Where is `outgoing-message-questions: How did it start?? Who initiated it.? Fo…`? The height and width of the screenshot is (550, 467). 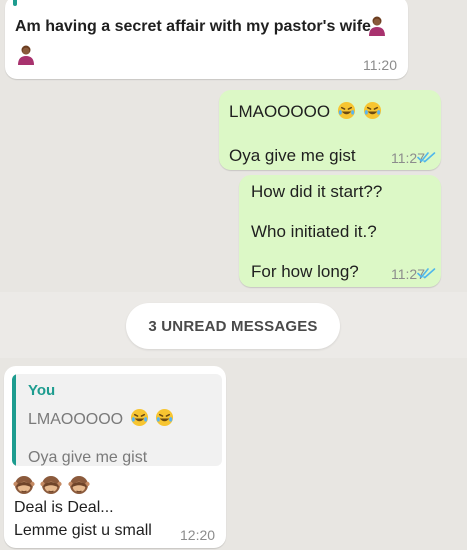 outgoing-message-questions: How did it start?? Who initiated it.? Fo… is located at coordinates (340, 231).